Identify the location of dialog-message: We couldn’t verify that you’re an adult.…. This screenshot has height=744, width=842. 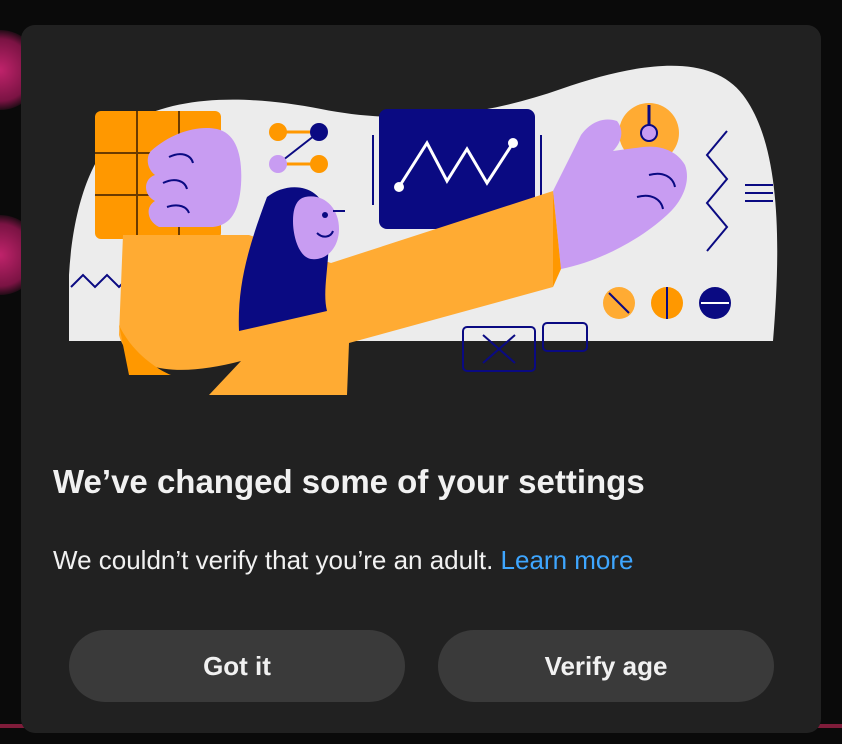
(343, 560).